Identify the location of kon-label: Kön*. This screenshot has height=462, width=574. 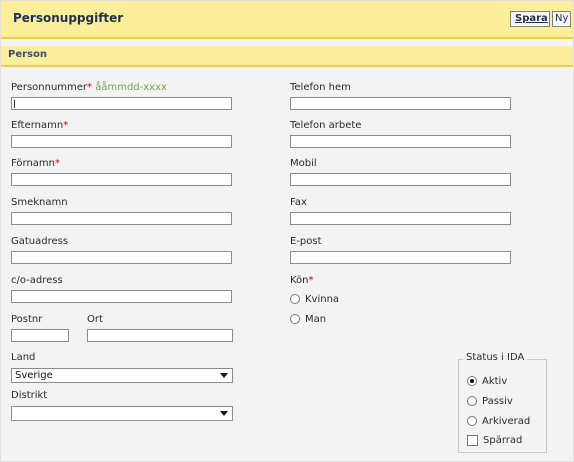
(302, 280).